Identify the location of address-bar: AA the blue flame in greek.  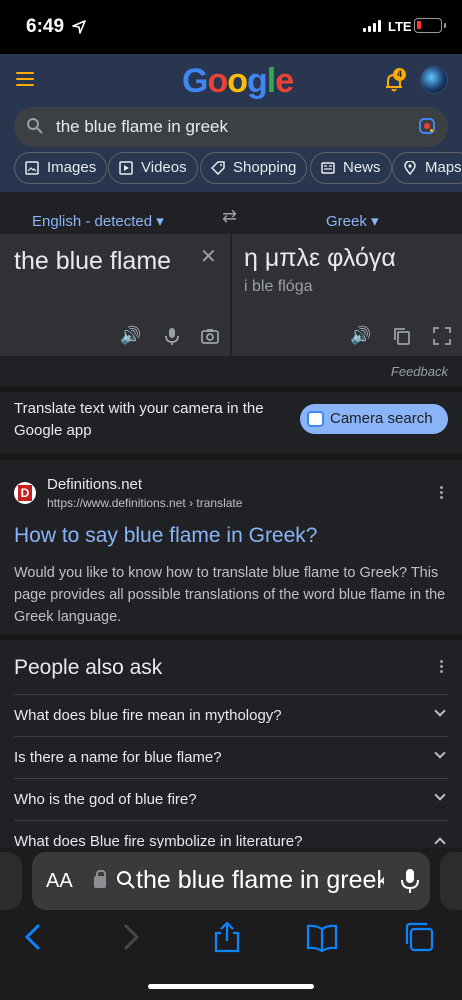
(231, 881).